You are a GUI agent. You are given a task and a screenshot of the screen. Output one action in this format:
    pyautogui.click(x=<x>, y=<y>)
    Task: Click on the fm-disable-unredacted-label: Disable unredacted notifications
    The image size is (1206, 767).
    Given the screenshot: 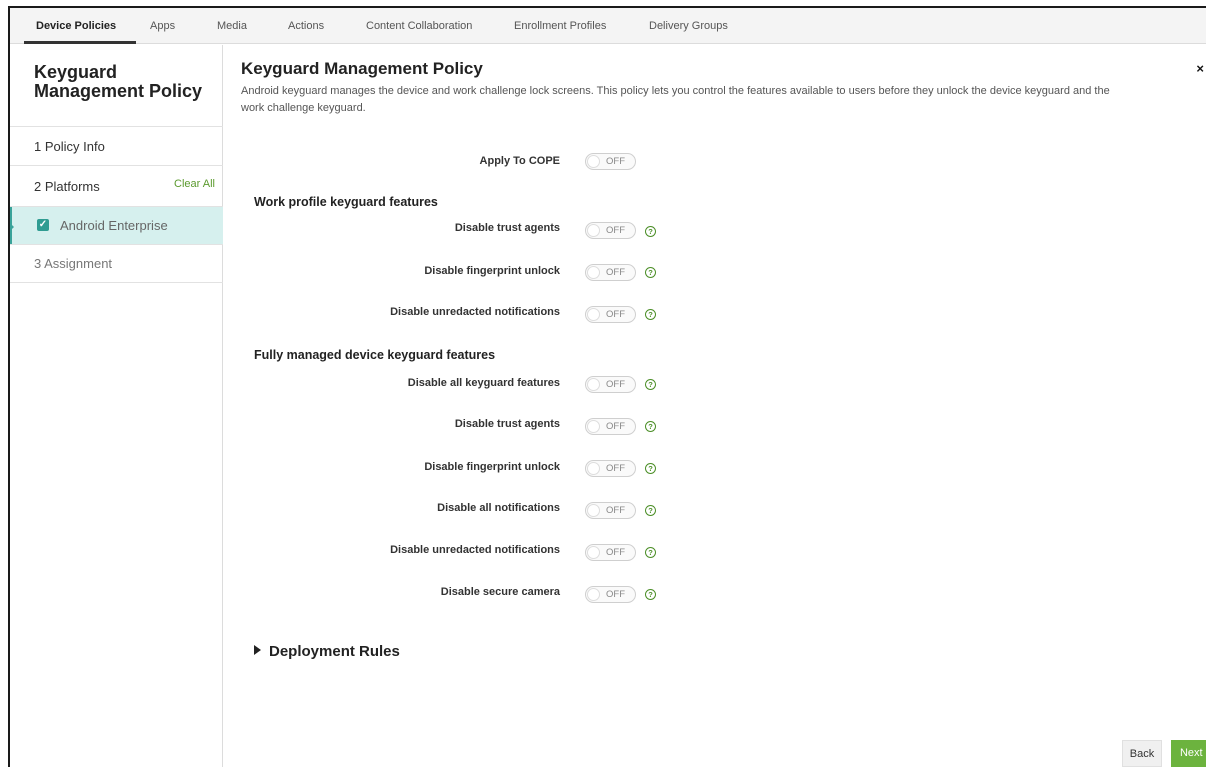 What is the action you would take?
    pyautogui.click(x=475, y=550)
    